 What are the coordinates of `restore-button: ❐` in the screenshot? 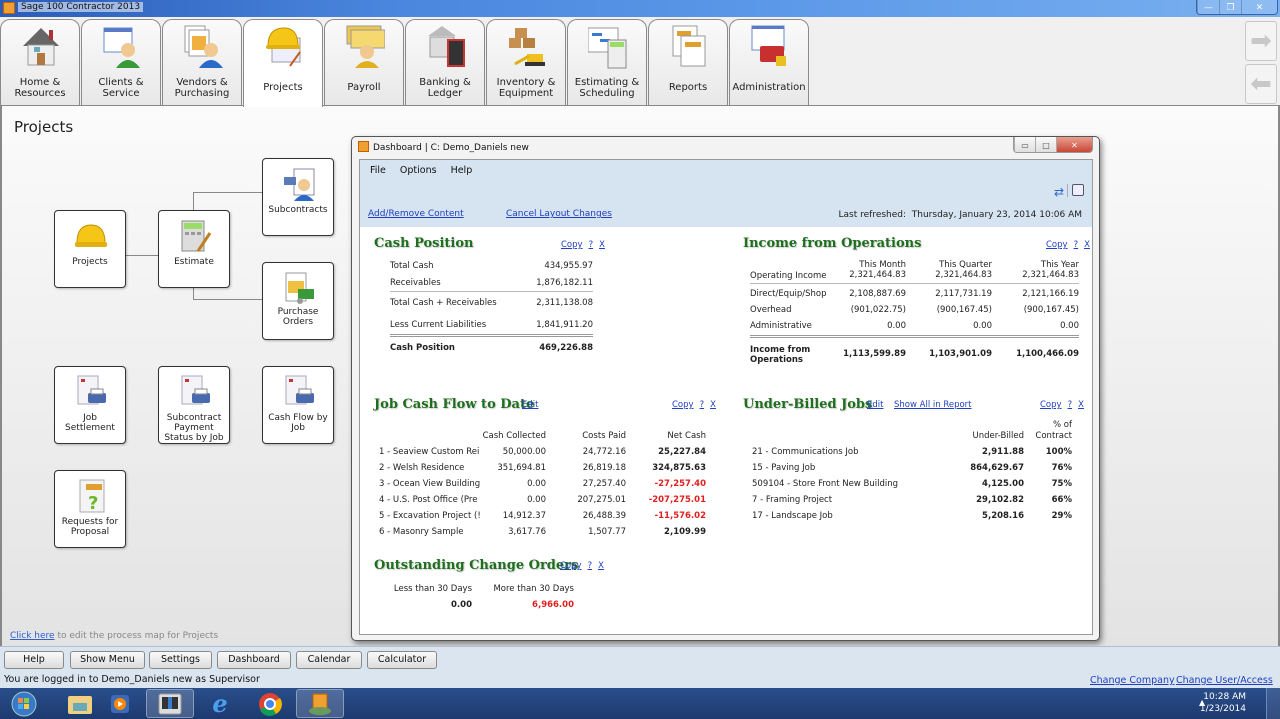 It's located at (1230, 7).